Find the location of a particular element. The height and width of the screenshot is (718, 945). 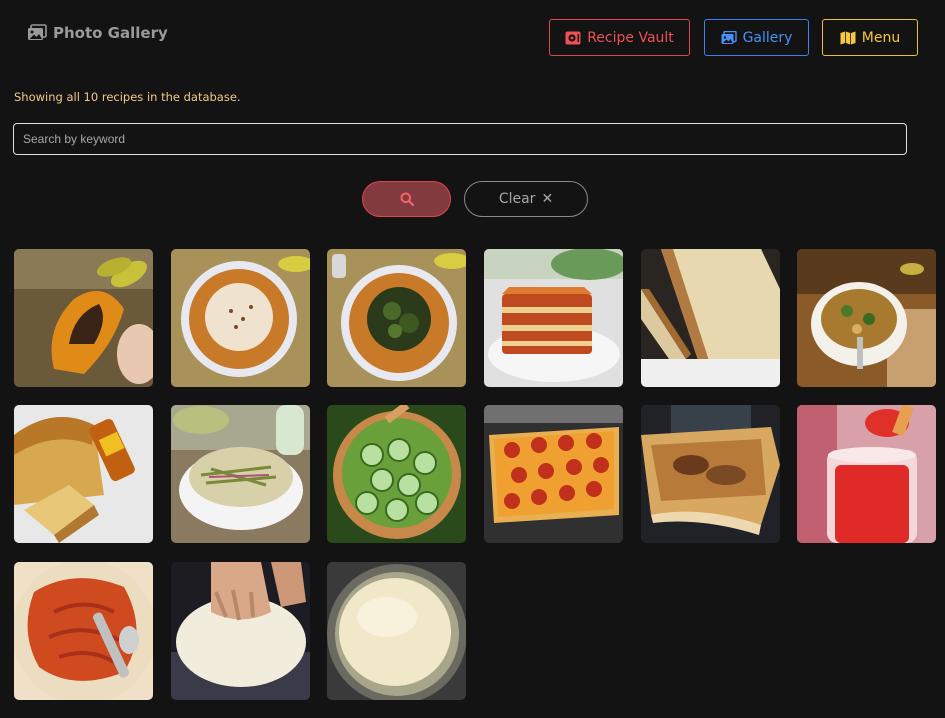

photo-kneading-dough is located at coordinates (240, 631).